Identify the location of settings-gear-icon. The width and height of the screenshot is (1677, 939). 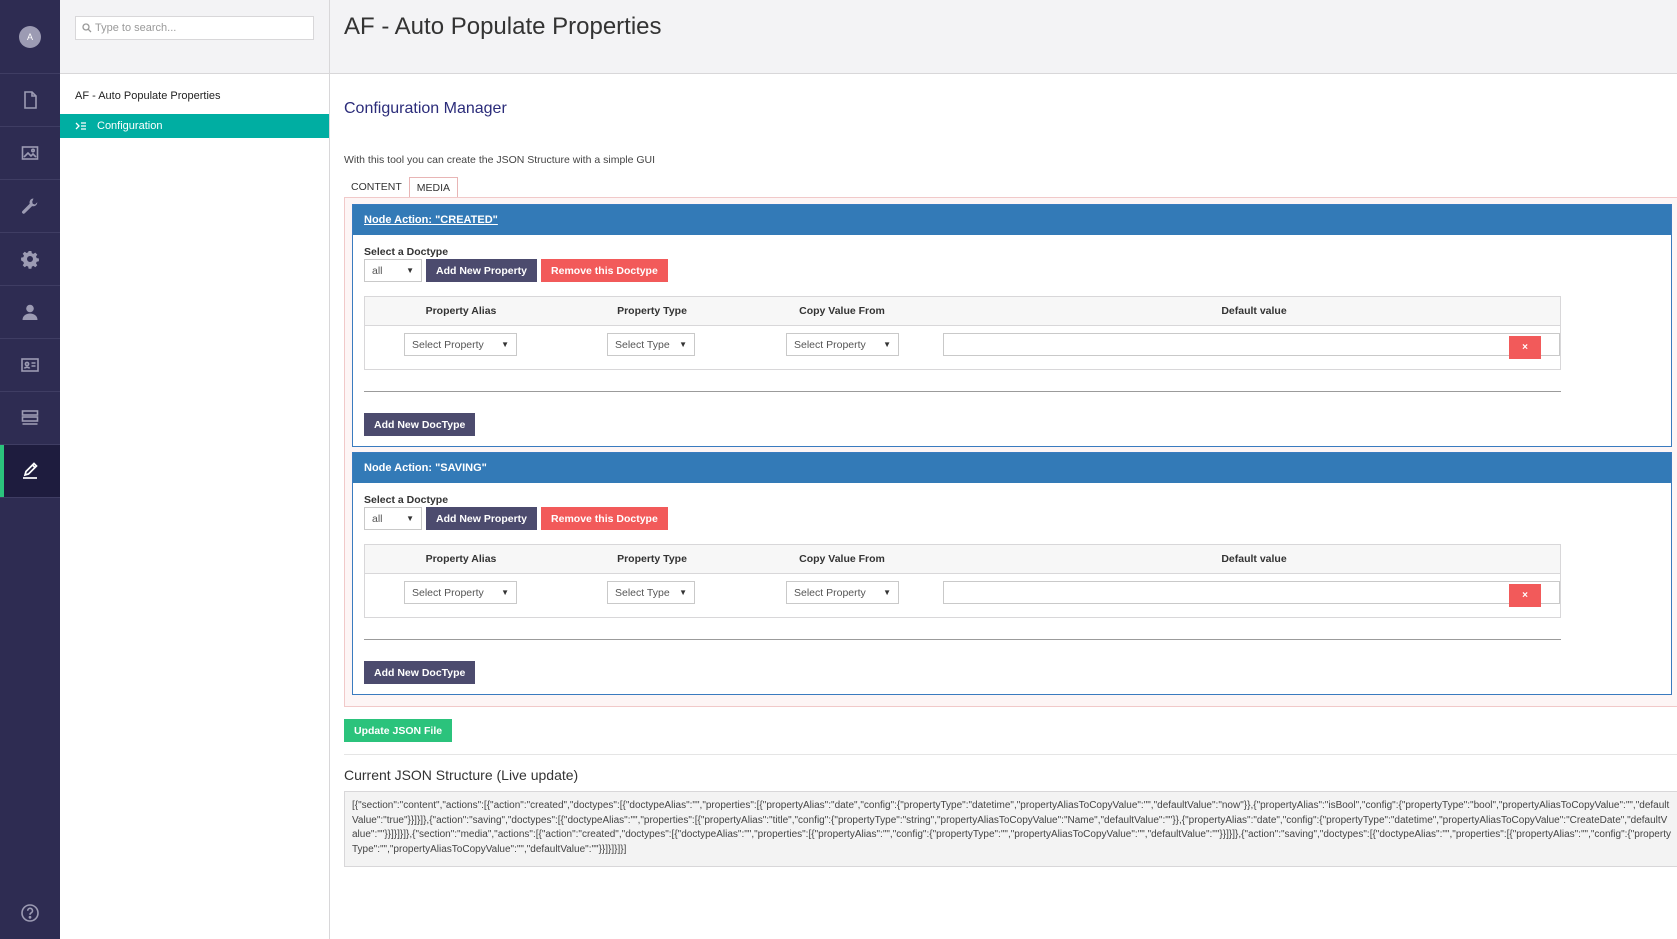
(30, 259).